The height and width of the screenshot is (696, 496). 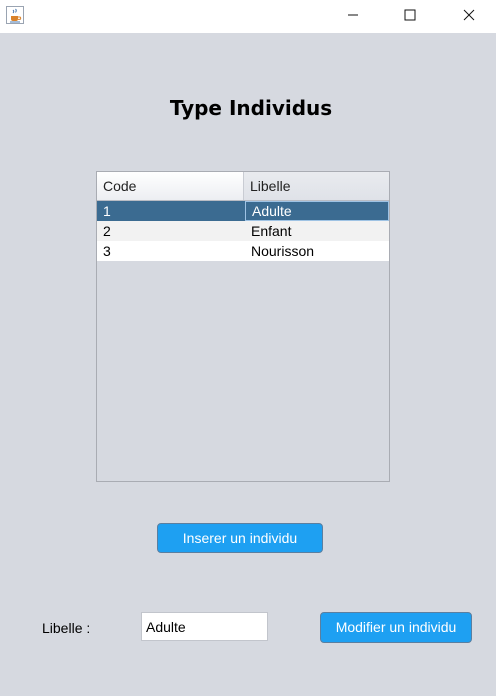 I want to click on cell-libelle: Nourisson, so click(x=282, y=251).